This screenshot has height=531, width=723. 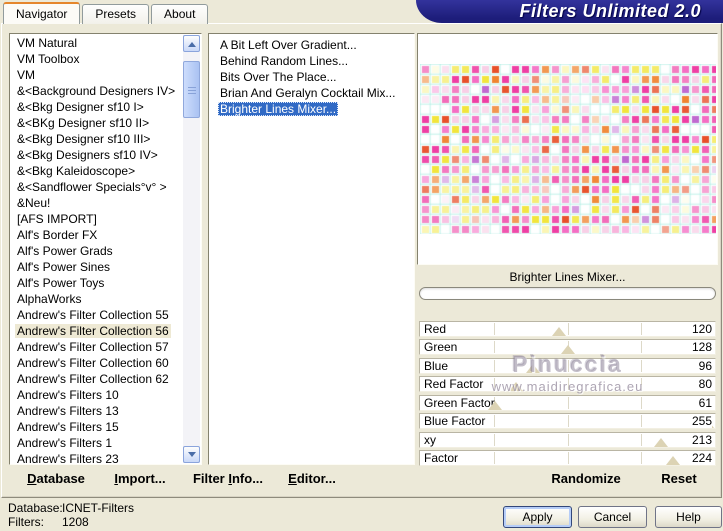 What do you see at coordinates (567, 366) in the screenshot?
I see `slider-blue: Blue 96` at bounding box center [567, 366].